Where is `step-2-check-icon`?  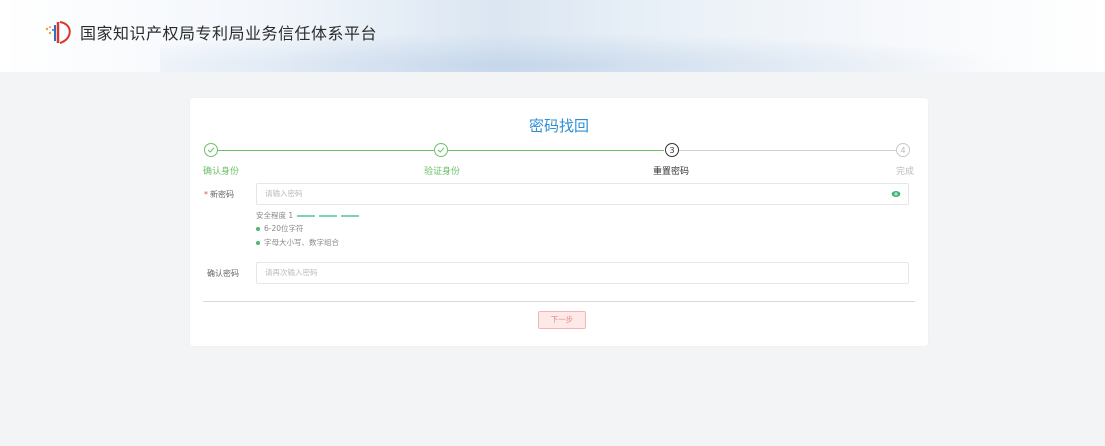 step-2-check-icon is located at coordinates (441, 150).